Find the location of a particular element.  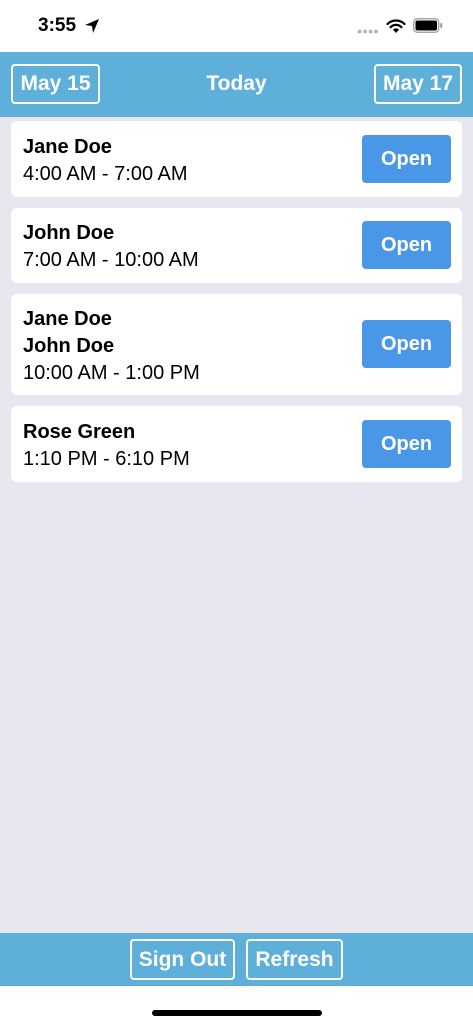

next-day-button: May 17 is located at coordinates (418, 84).